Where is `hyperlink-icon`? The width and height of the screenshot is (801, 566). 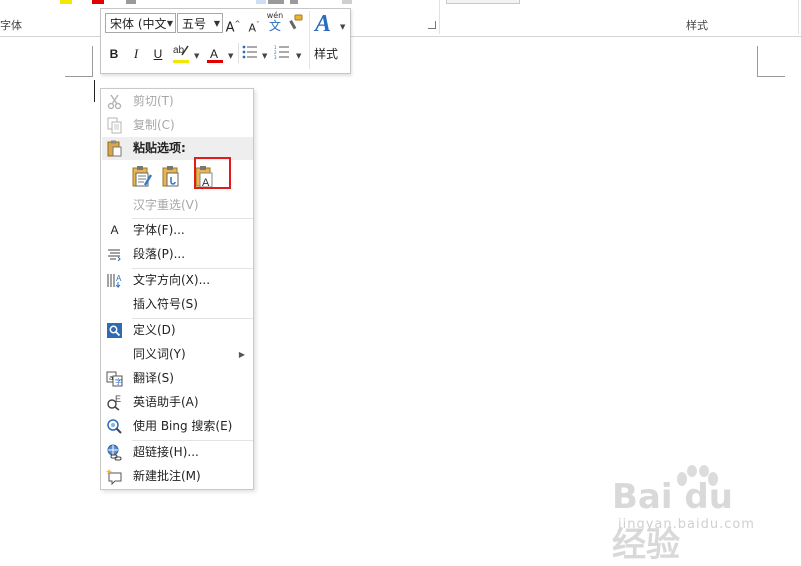
hyperlink-icon is located at coordinates (114, 452).